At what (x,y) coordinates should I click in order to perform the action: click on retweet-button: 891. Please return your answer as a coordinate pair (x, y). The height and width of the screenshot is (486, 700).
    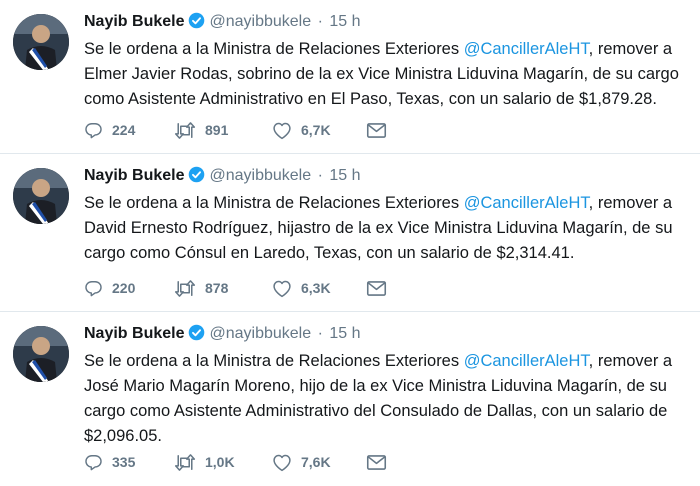
    Looking at the image, I should click on (223, 130).